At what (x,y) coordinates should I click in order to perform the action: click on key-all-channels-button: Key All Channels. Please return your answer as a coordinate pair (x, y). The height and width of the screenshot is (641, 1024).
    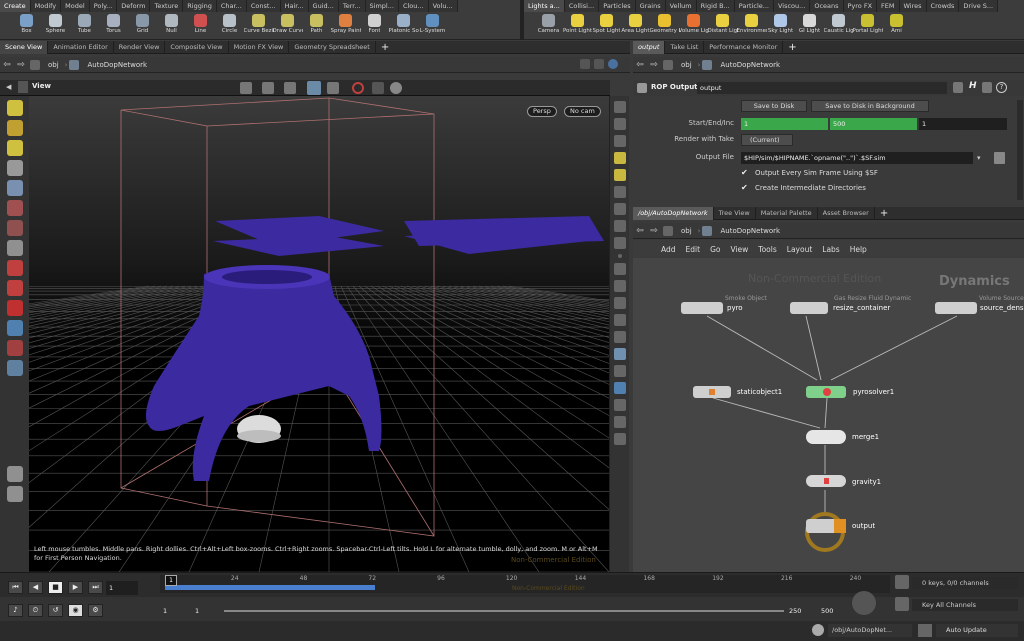
    Looking at the image, I should click on (965, 605).